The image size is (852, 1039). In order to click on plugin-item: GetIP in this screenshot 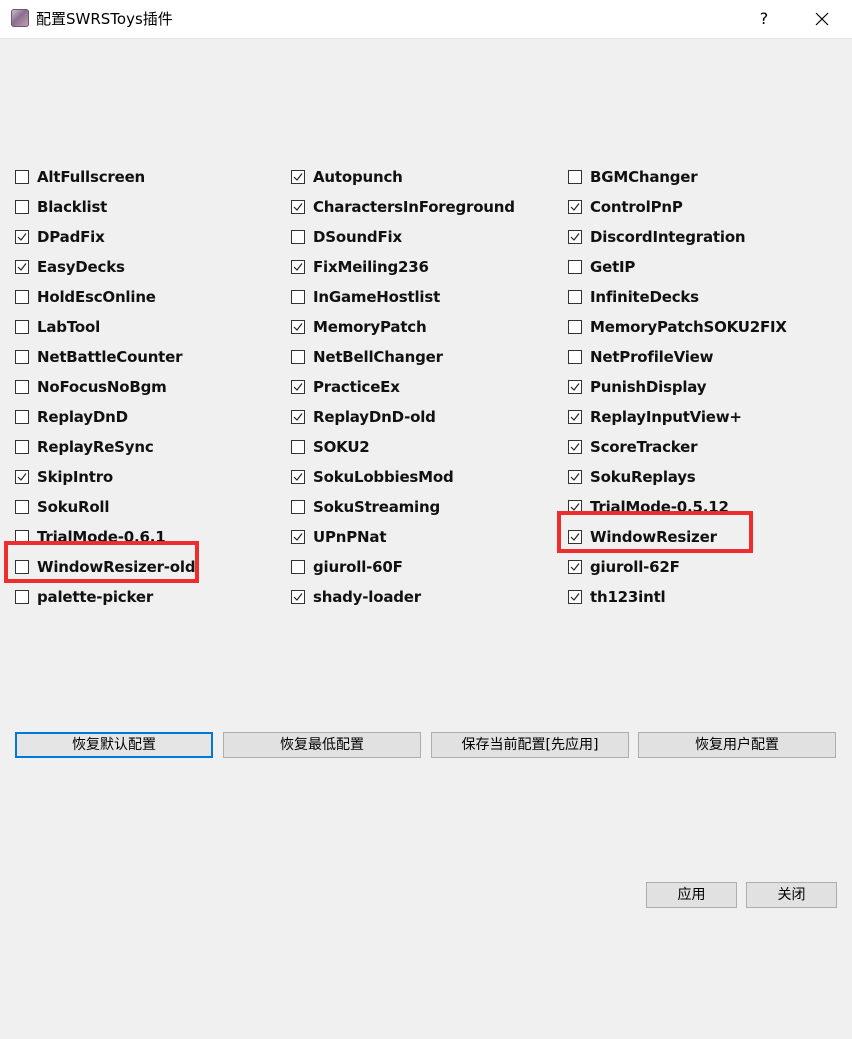, I will do `click(601, 267)`.